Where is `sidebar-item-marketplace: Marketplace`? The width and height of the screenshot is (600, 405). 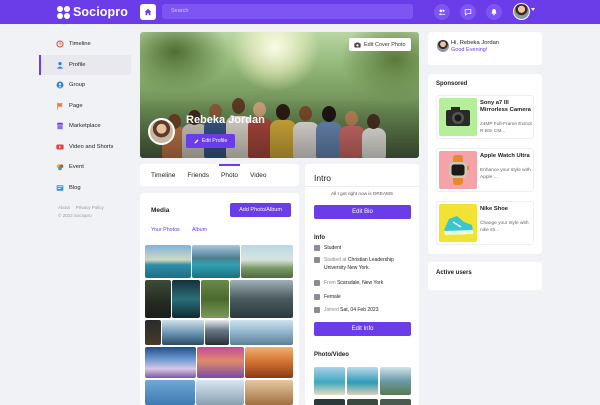
sidebar-item-marketplace: Marketplace is located at coordinates (85, 126).